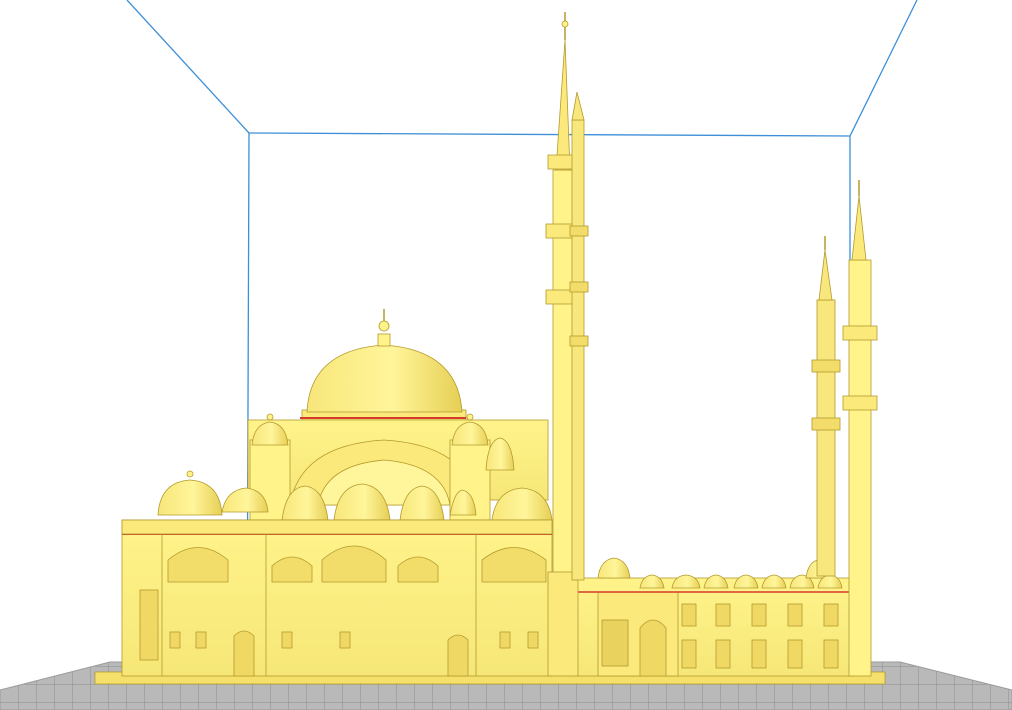  What do you see at coordinates (826, 406) in the screenshot?
I see `minaret-right-back` at bounding box center [826, 406].